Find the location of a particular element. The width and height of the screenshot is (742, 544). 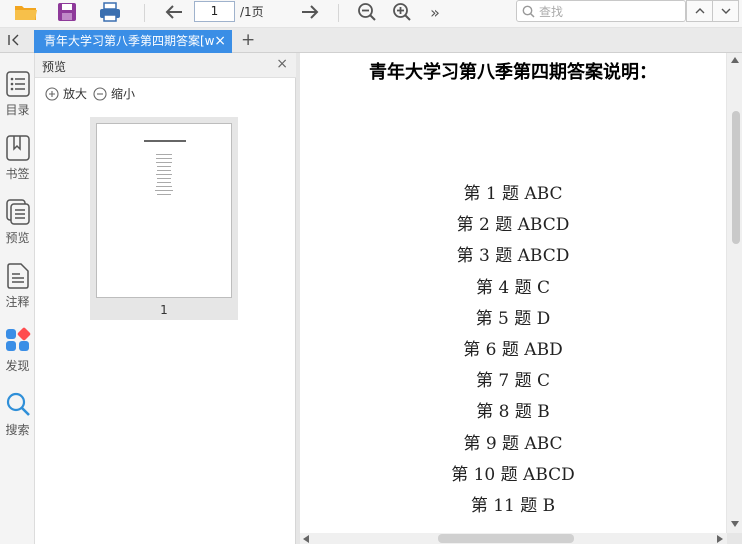

next-page-arrow-icon is located at coordinates (310, 12).